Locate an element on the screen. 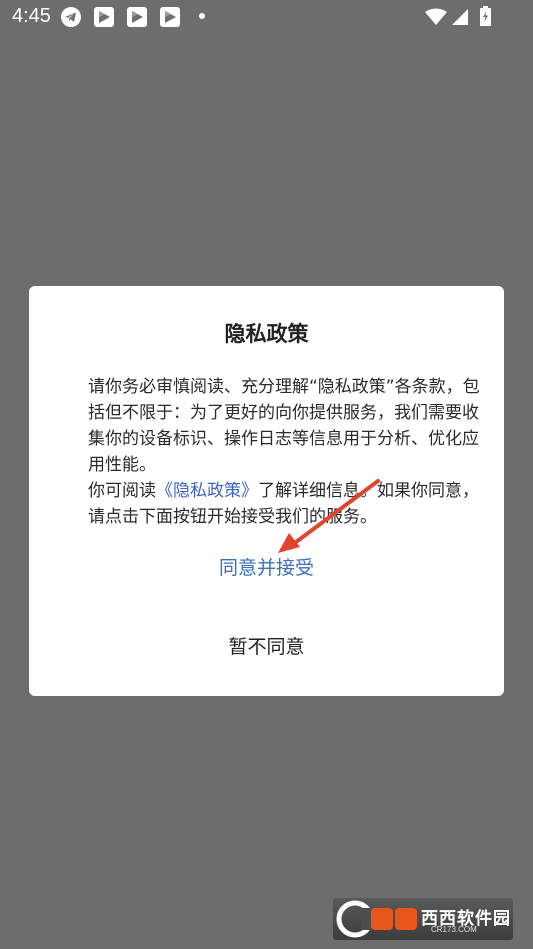 The image size is (533, 949). battery-charging-icon is located at coordinates (485, 16).